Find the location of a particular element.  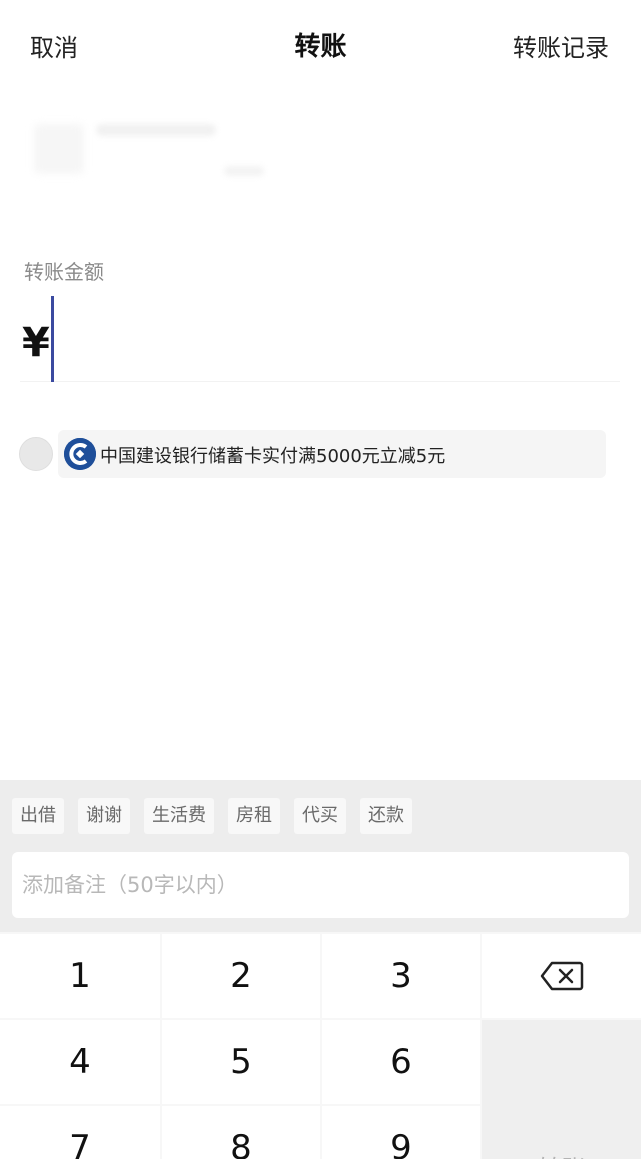

key-6: 6 is located at coordinates (401, 1062).